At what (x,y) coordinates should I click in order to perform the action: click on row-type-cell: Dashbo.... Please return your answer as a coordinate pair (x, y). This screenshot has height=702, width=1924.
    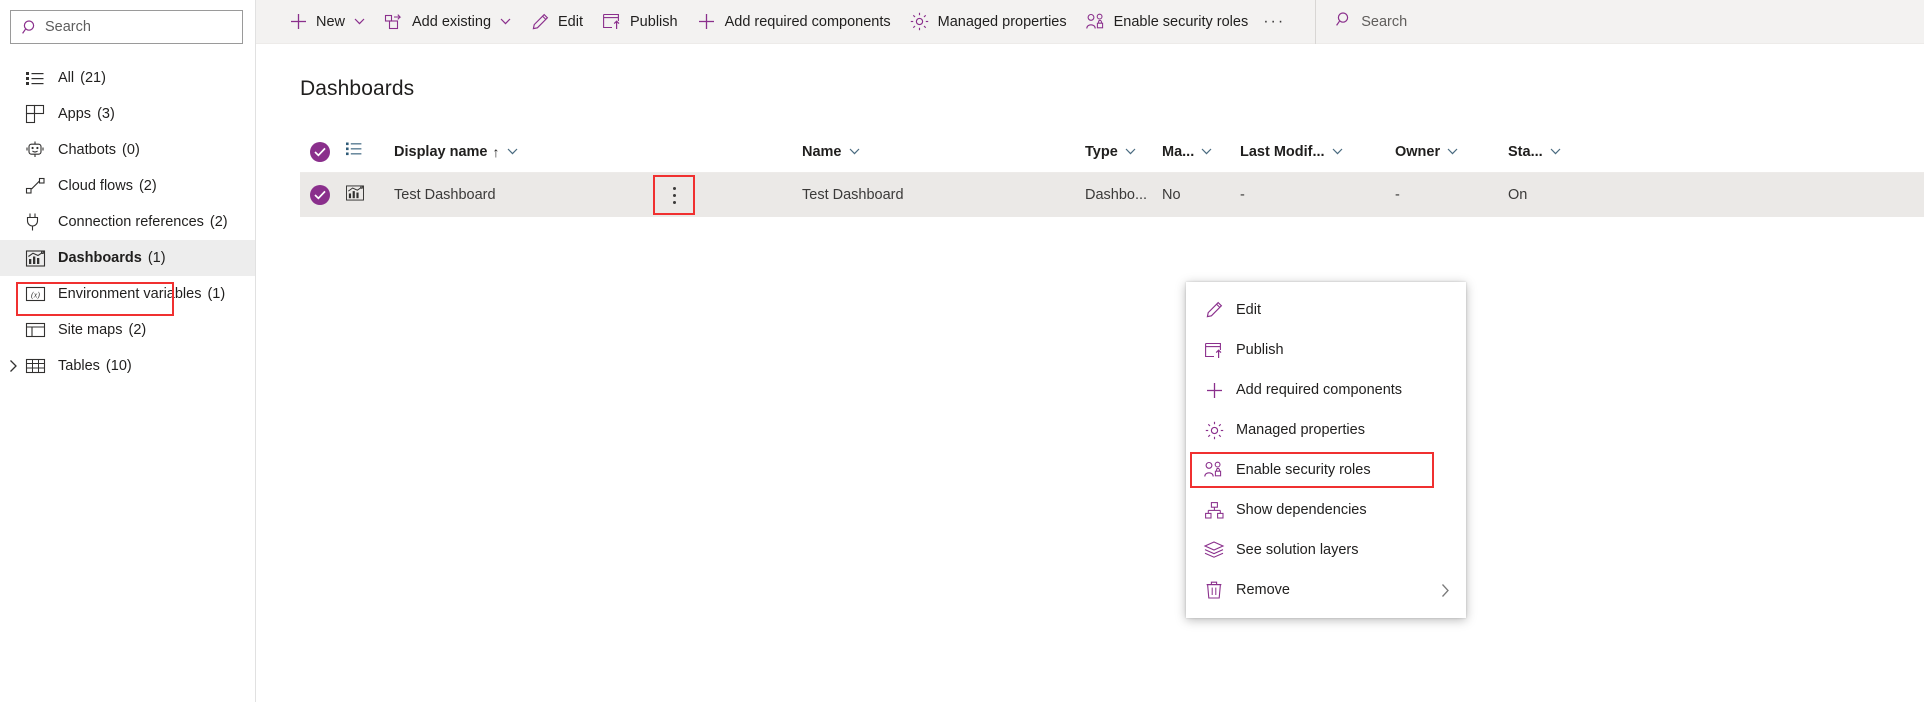
    Looking at the image, I should click on (1123, 195).